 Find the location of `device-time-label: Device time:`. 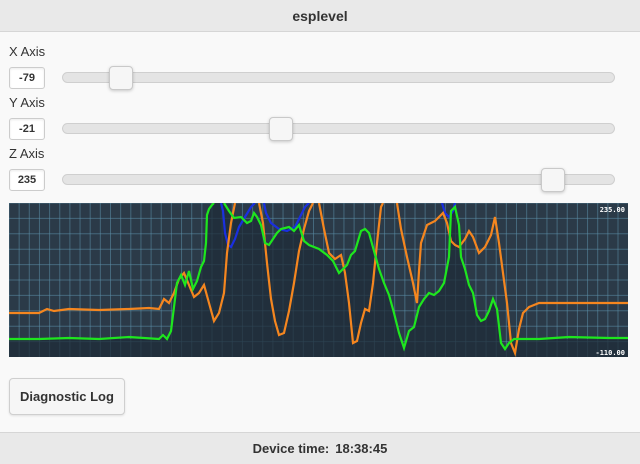

device-time-label: Device time: is located at coordinates (291, 448).